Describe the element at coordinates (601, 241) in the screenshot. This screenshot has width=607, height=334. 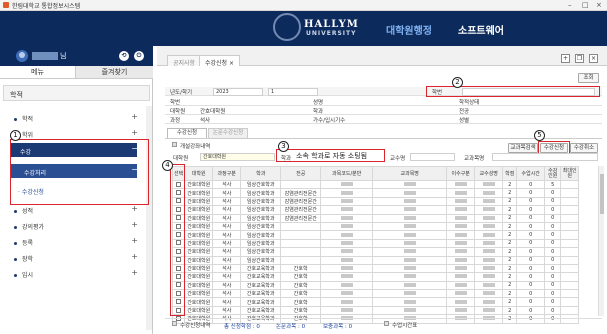
I see `table-scrollbar` at that location.